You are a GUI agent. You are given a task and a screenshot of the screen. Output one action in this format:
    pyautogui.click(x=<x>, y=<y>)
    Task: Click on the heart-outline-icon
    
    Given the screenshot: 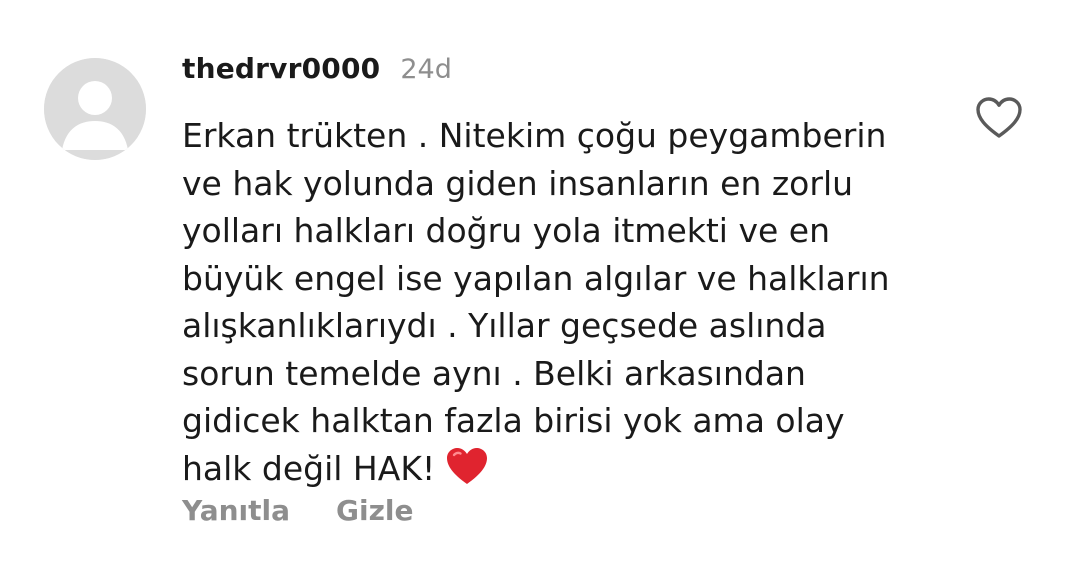 What is the action you would take?
    pyautogui.click(x=999, y=117)
    